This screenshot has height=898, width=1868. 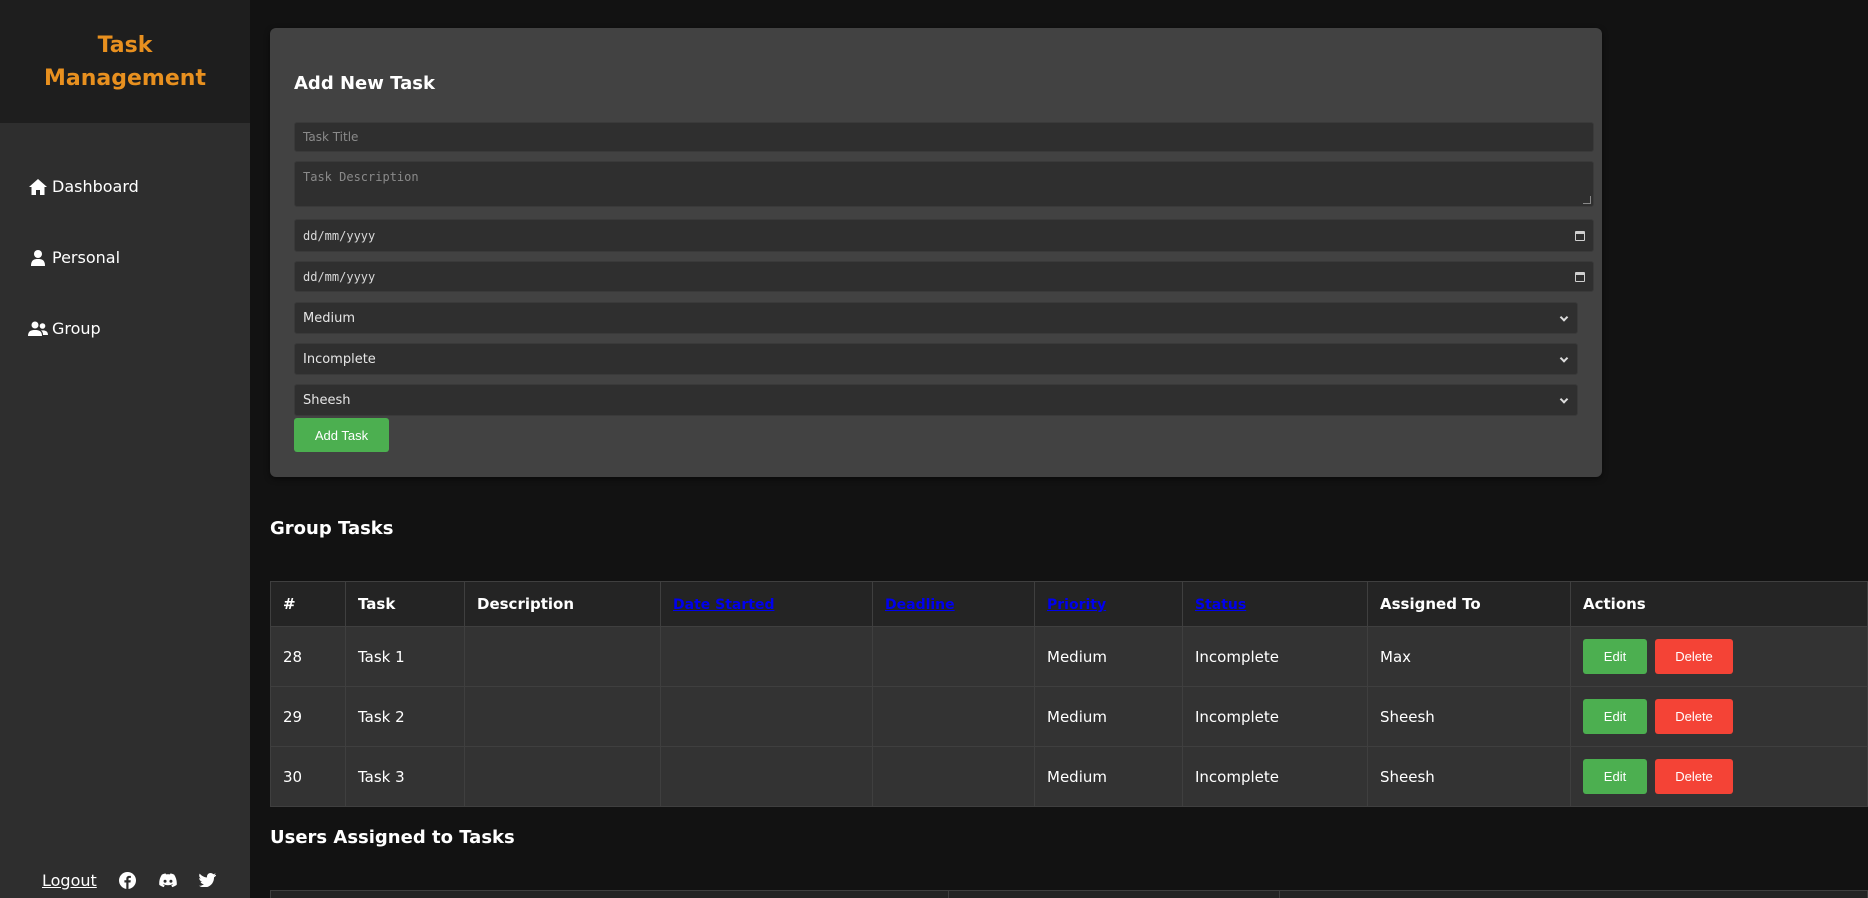 What do you see at coordinates (936, 359) in the screenshot?
I see `status-select: Incomplete` at bounding box center [936, 359].